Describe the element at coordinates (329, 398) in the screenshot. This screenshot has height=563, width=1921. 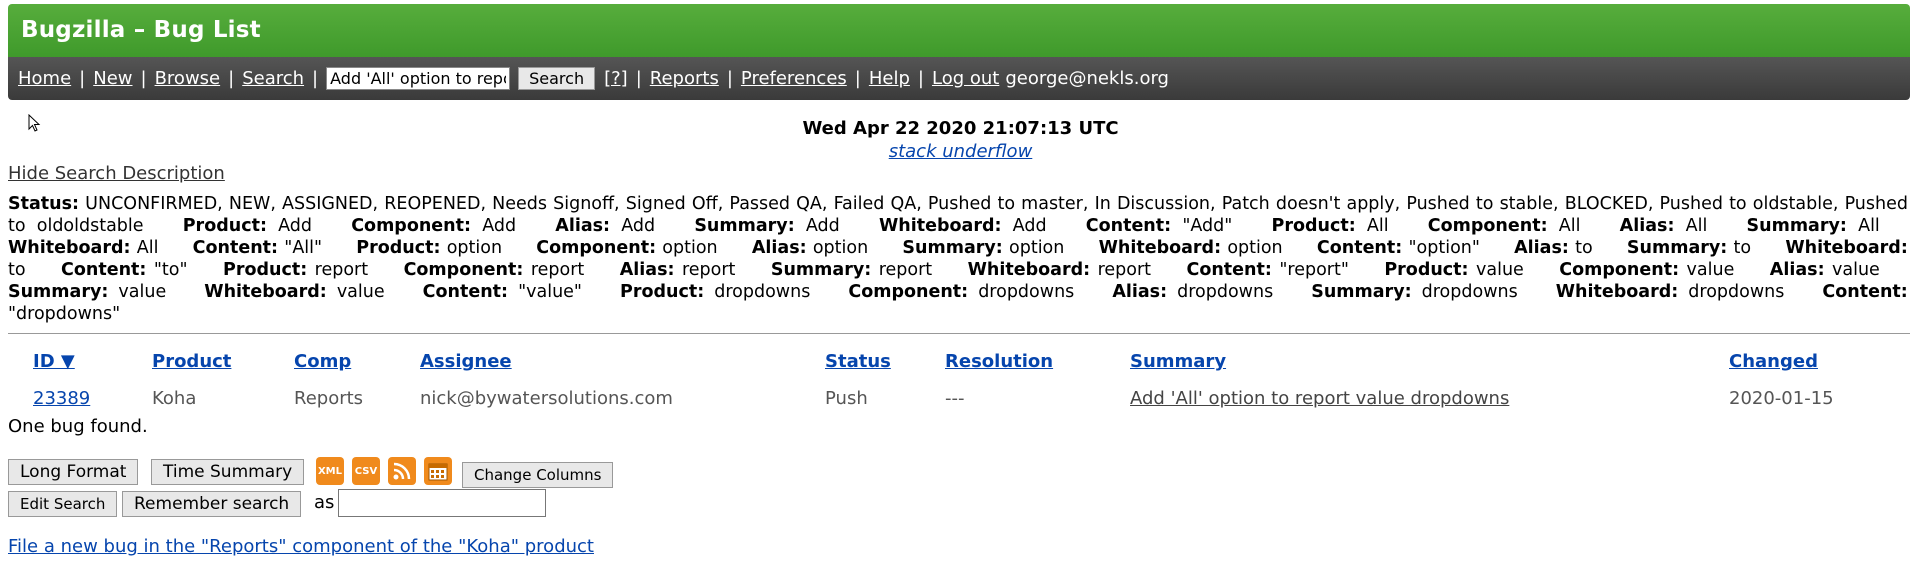
I see `cell-component: Reports` at that location.